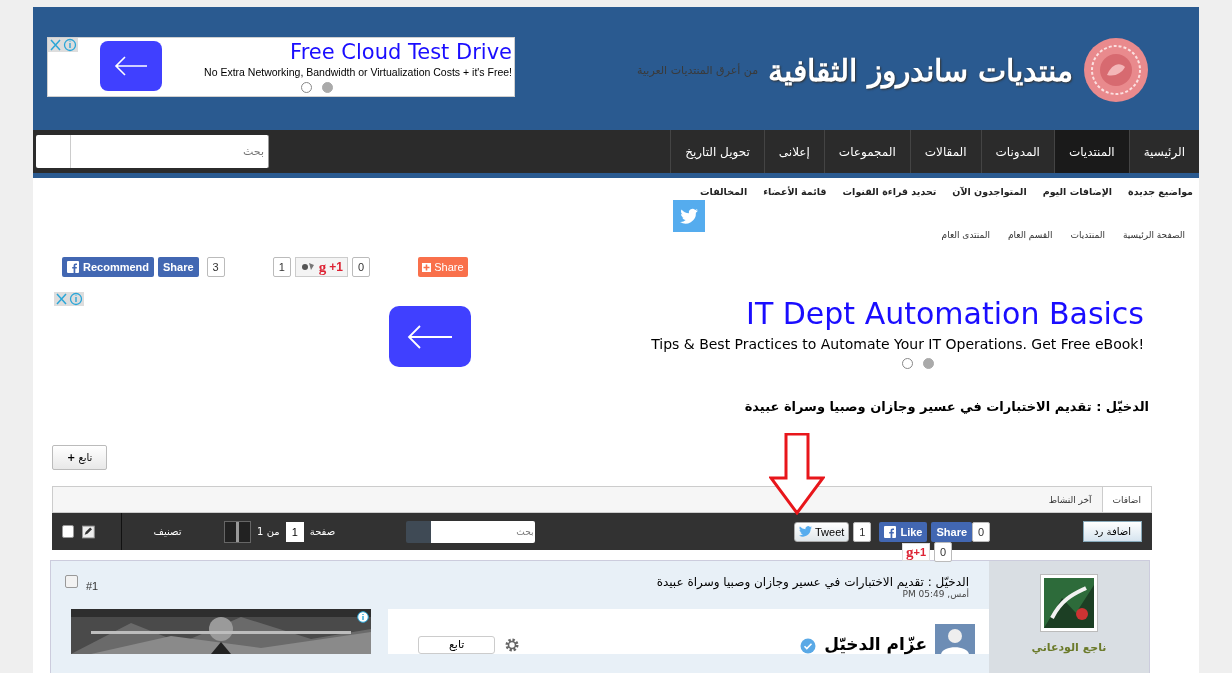  Describe the element at coordinates (698, 70) in the screenshot. I see `site-tagline: من أعرق المنتديات العربية` at that location.